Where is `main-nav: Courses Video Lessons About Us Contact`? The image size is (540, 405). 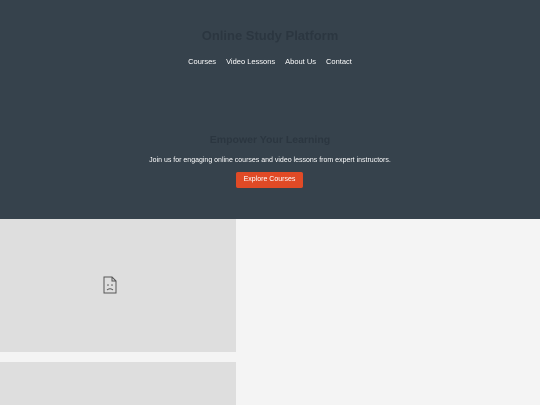
main-nav: Courses Video Lessons About Us Contact is located at coordinates (270, 61).